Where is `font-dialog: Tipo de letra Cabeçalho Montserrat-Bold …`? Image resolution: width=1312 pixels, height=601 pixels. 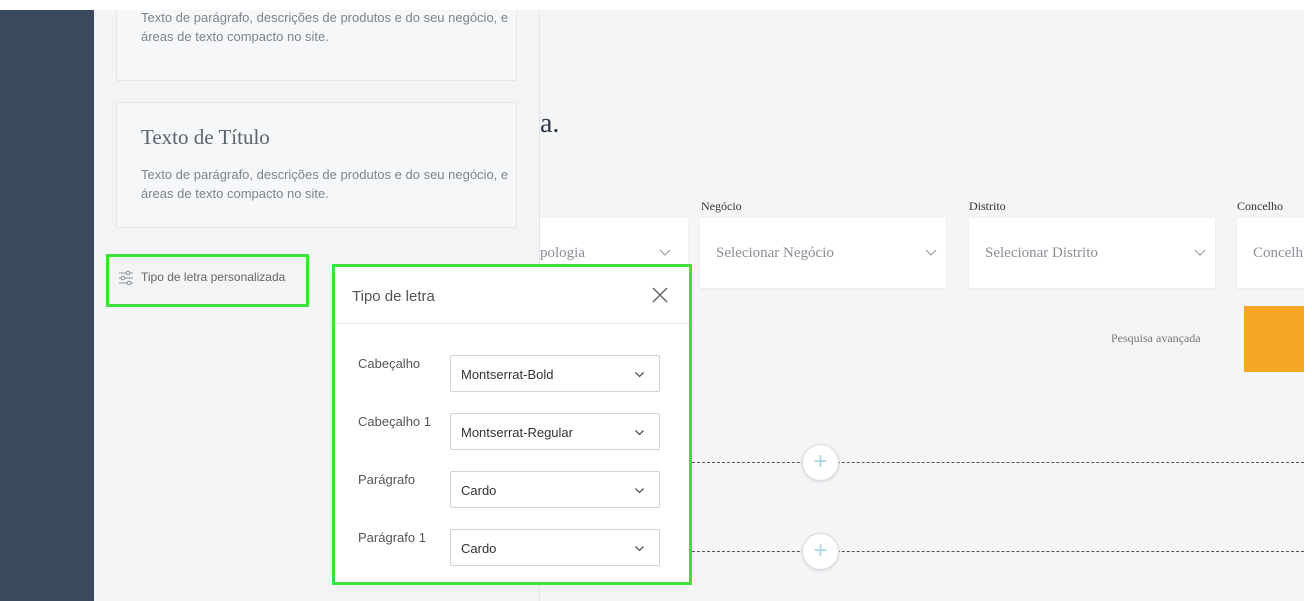
font-dialog: Tipo de letra Cabeçalho Montserrat-Bold … is located at coordinates (512, 424).